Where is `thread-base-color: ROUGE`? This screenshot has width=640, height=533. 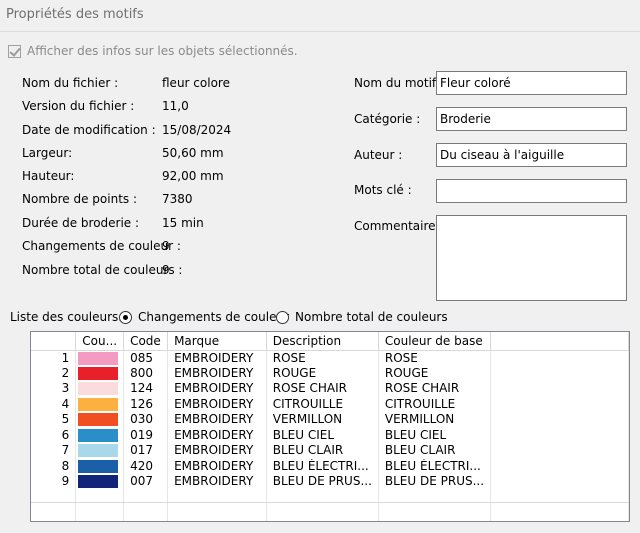 thread-base-color: ROUGE is located at coordinates (435, 373).